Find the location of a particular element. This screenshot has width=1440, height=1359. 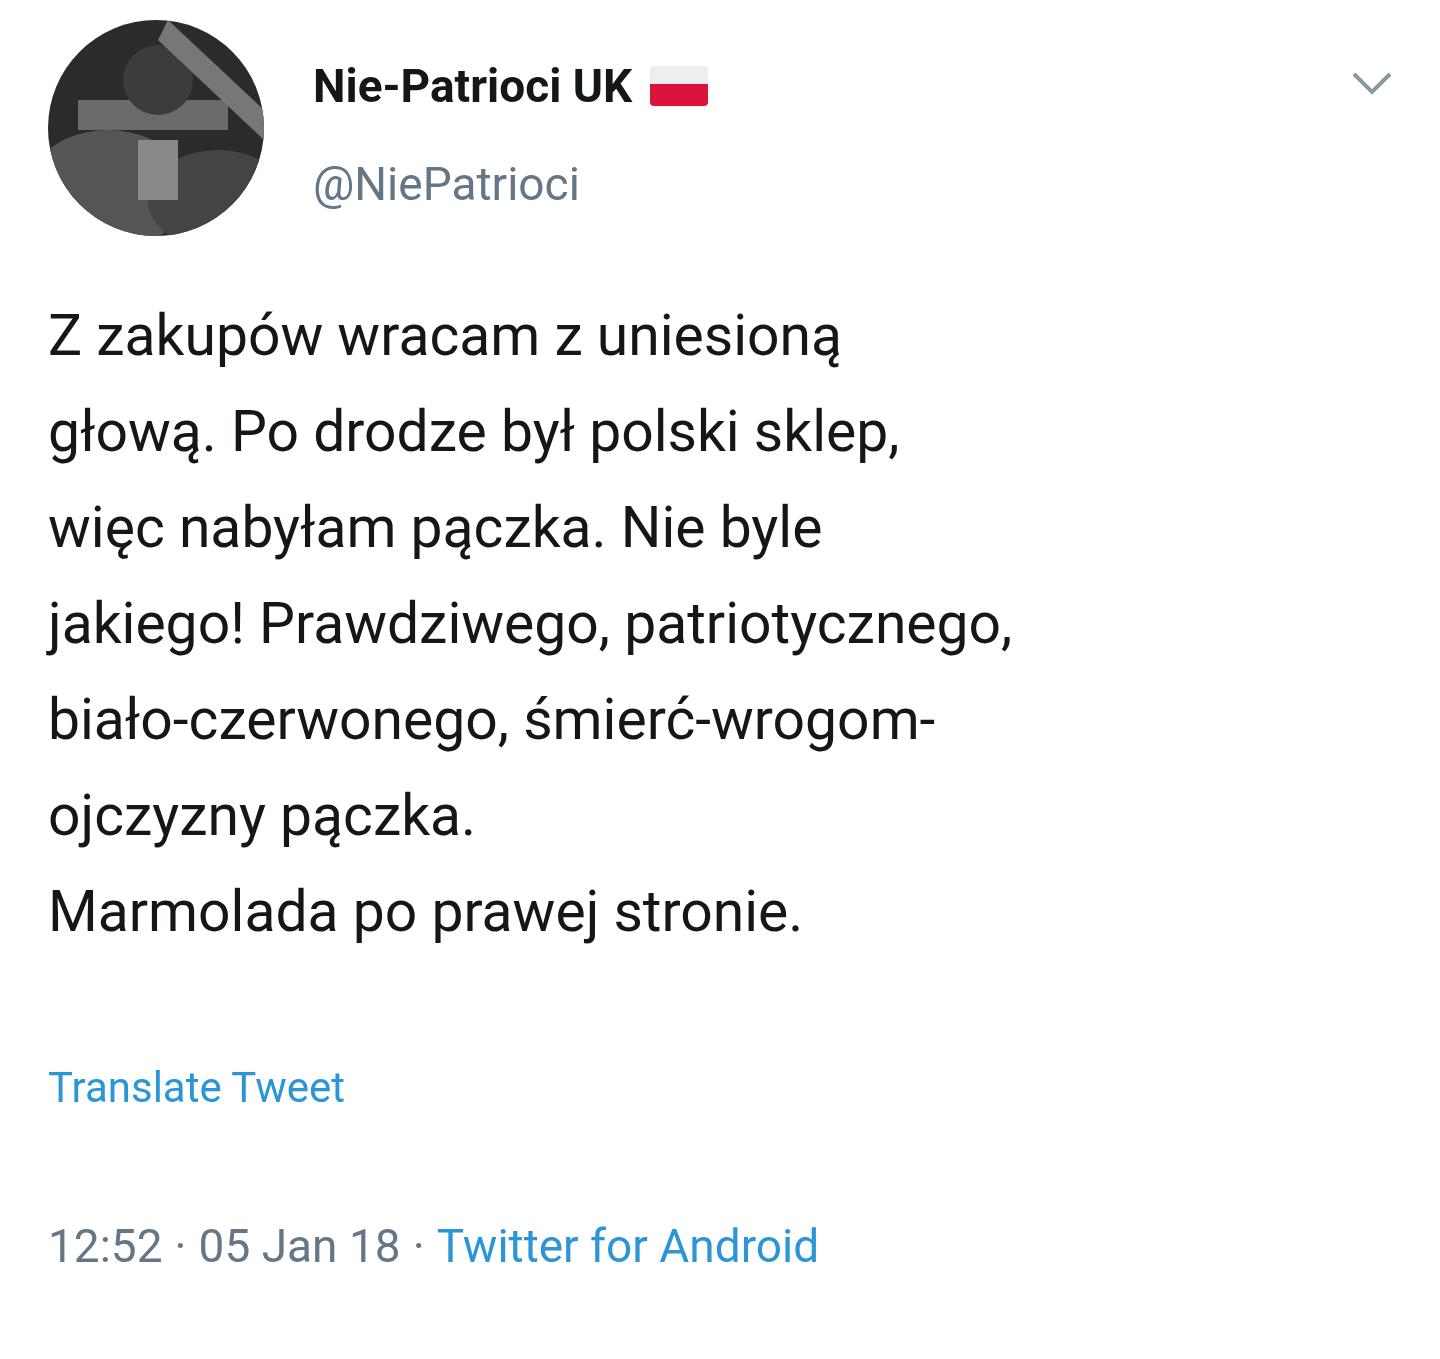

flag-icon is located at coordinates (679, 86).